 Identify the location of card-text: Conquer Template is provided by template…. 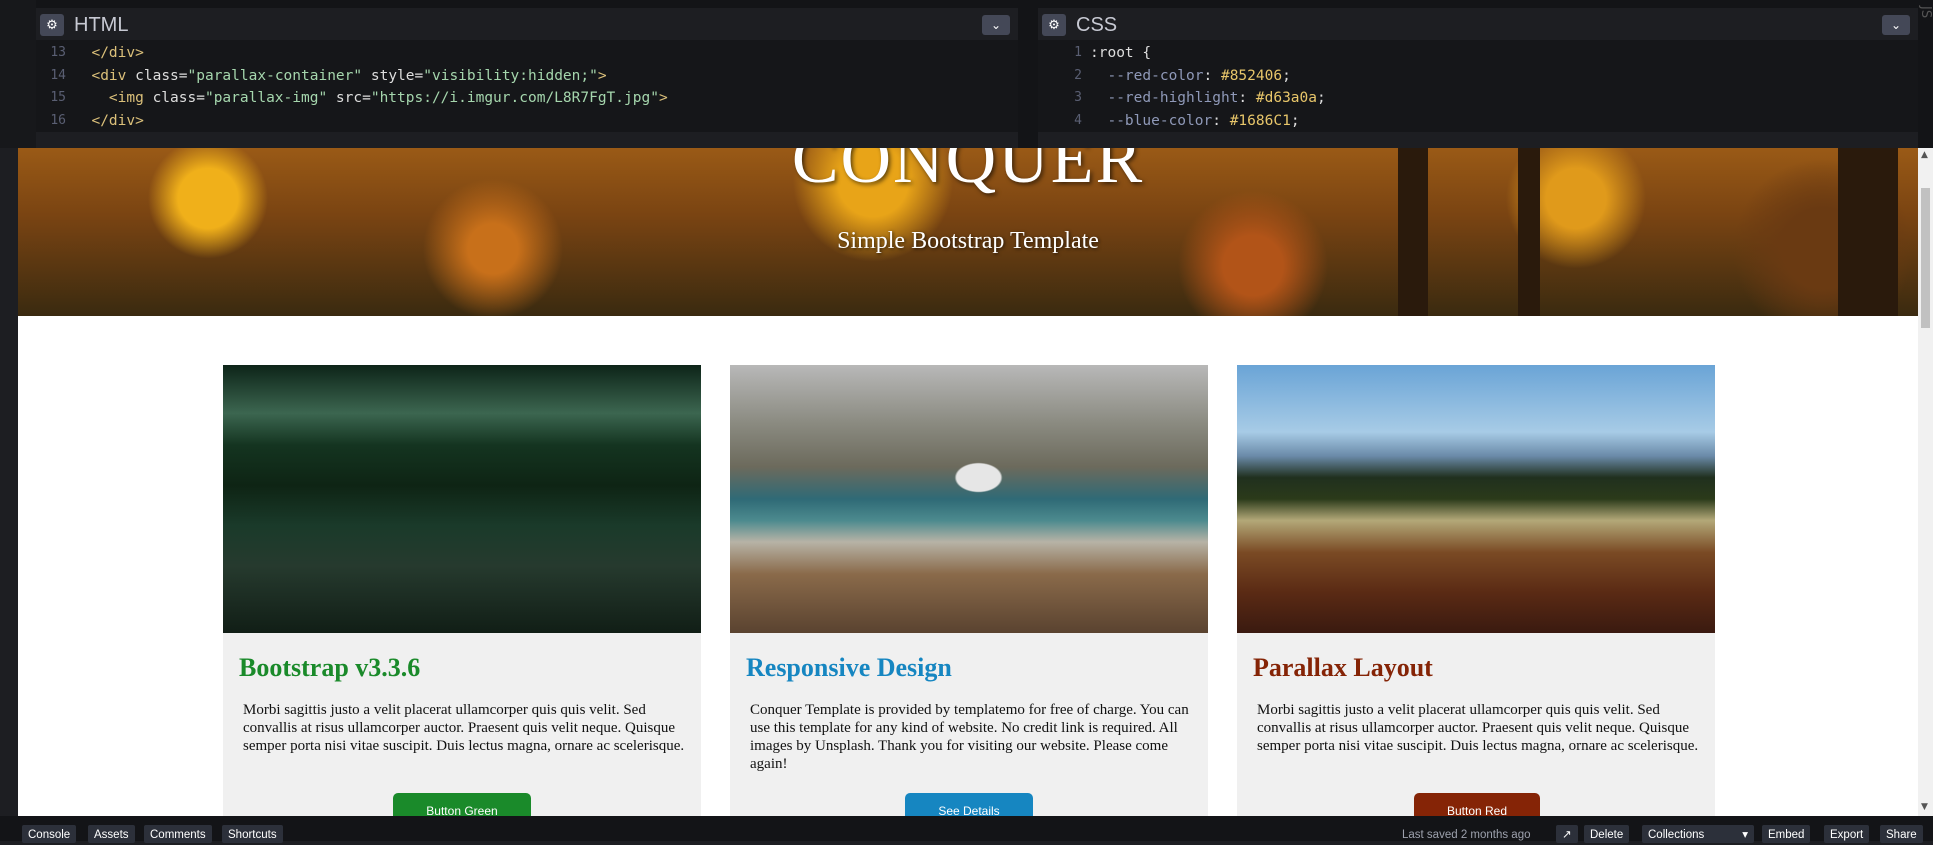
(969, 737).